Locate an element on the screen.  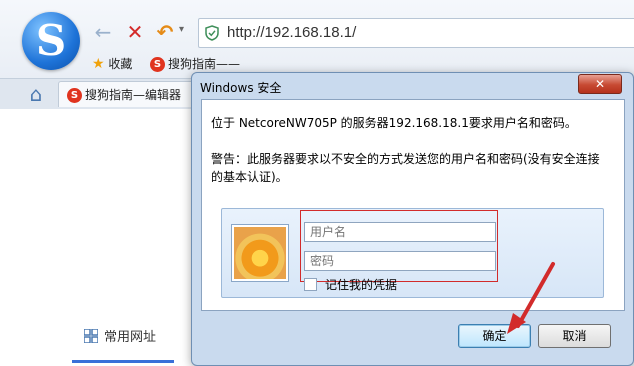
chevron-down-icon: ▾ is located at coordinates (181, 29).